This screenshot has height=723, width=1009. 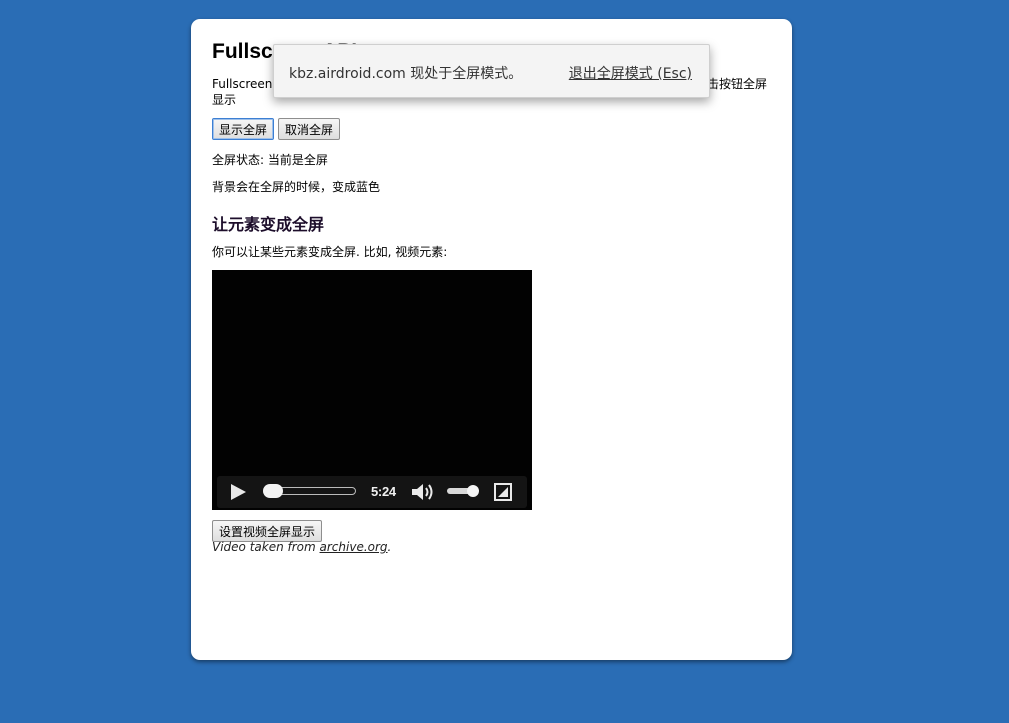 What do you see at coordinates (296, 187) in the screenshot?
I see `background-note: 背景会在全屏的时候，变成蓝色` at bounding box center [296, 187].